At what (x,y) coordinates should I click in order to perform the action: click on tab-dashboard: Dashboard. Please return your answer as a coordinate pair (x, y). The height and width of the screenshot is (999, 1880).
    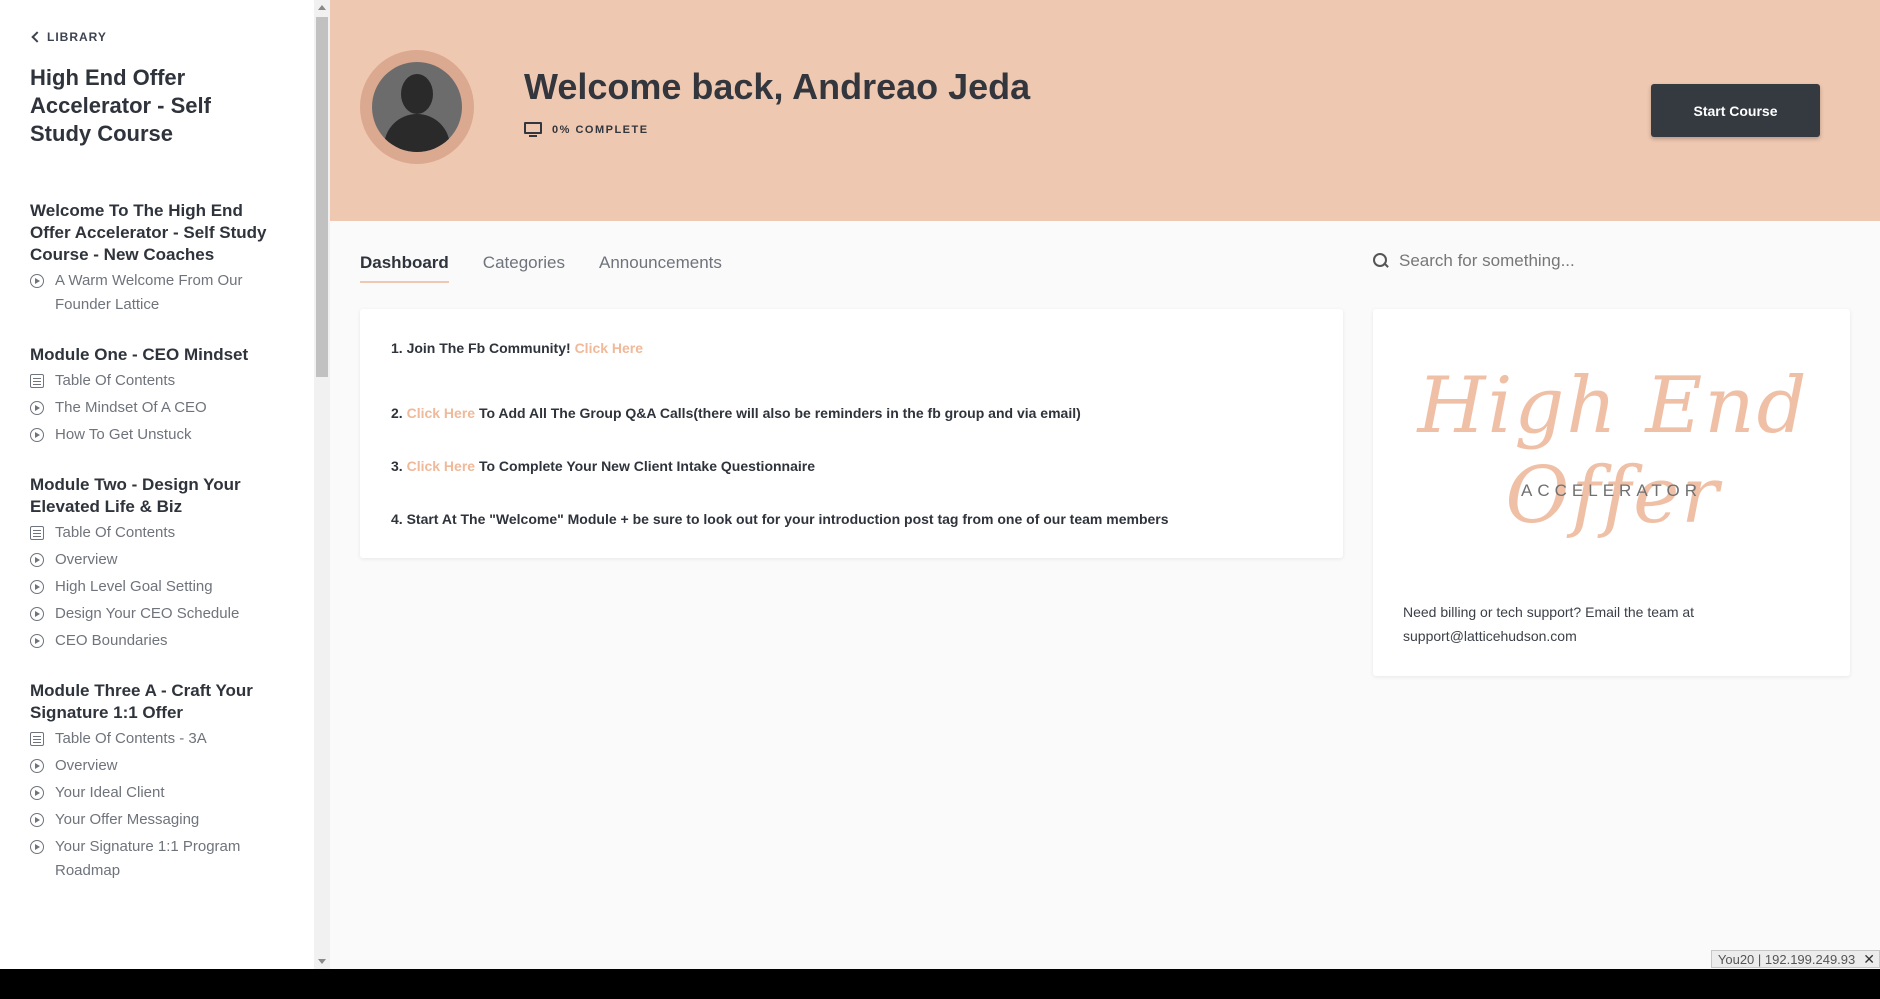
    Looking at the image, I should click on (404, 268).